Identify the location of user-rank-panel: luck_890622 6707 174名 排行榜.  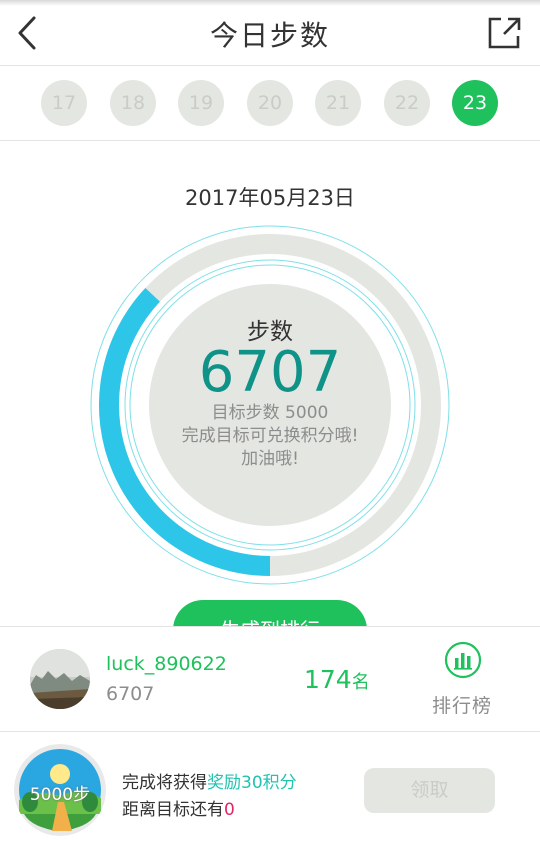
(270, 679).